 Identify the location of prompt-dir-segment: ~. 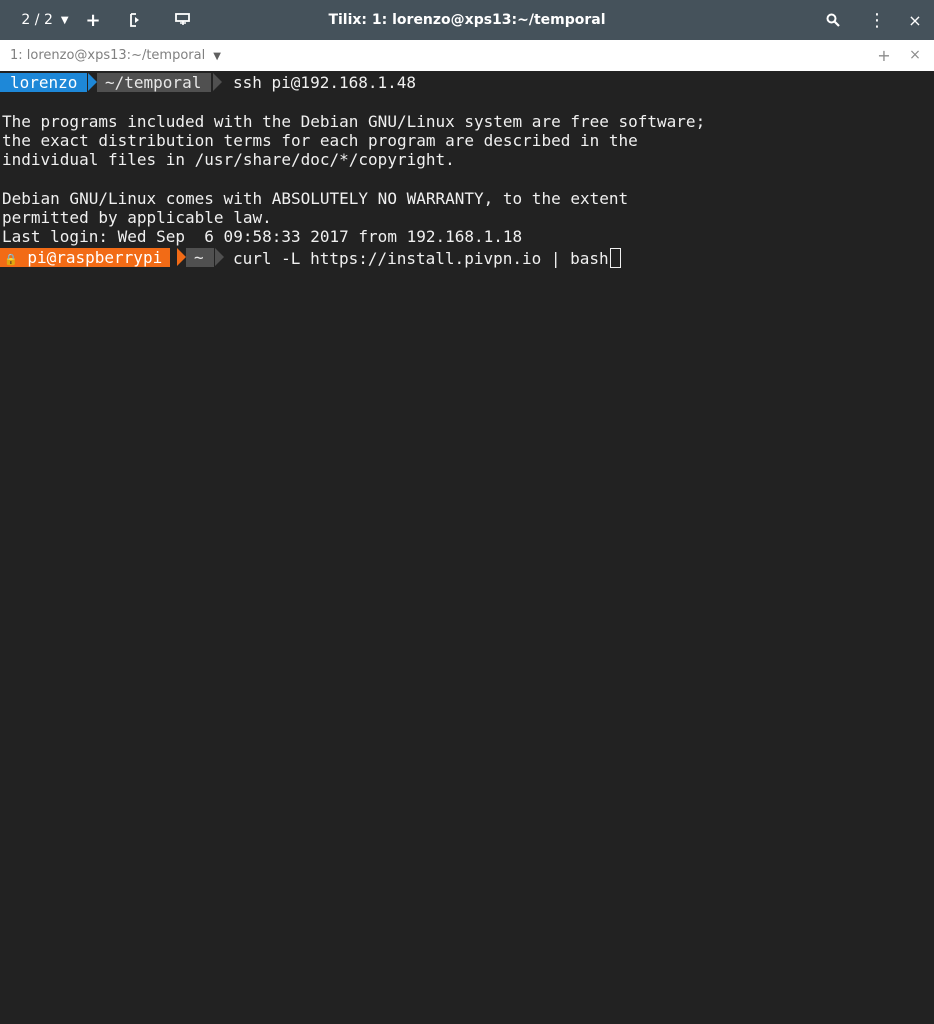
(200, 257).